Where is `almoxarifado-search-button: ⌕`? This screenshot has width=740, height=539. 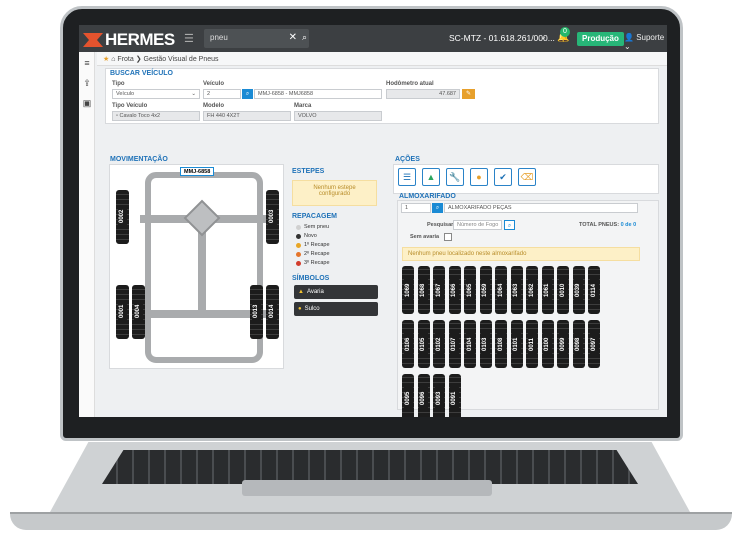
almoxarifado-search-button: ⌕ is located at coordinates (437, 208).